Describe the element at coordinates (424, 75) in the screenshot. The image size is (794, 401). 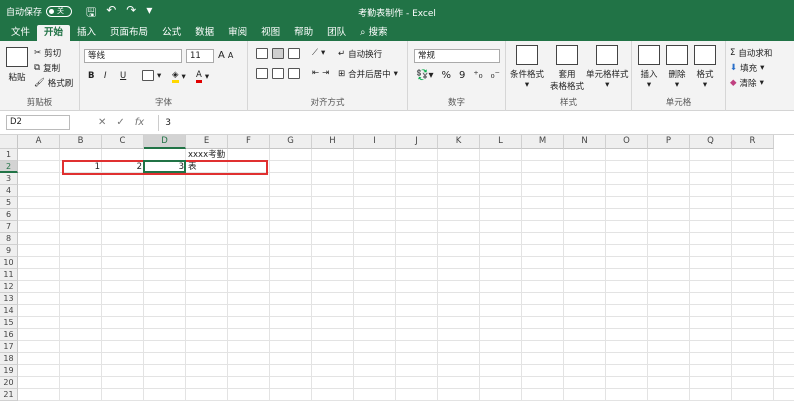
I see `currency-icon: 💱▾` at that location.